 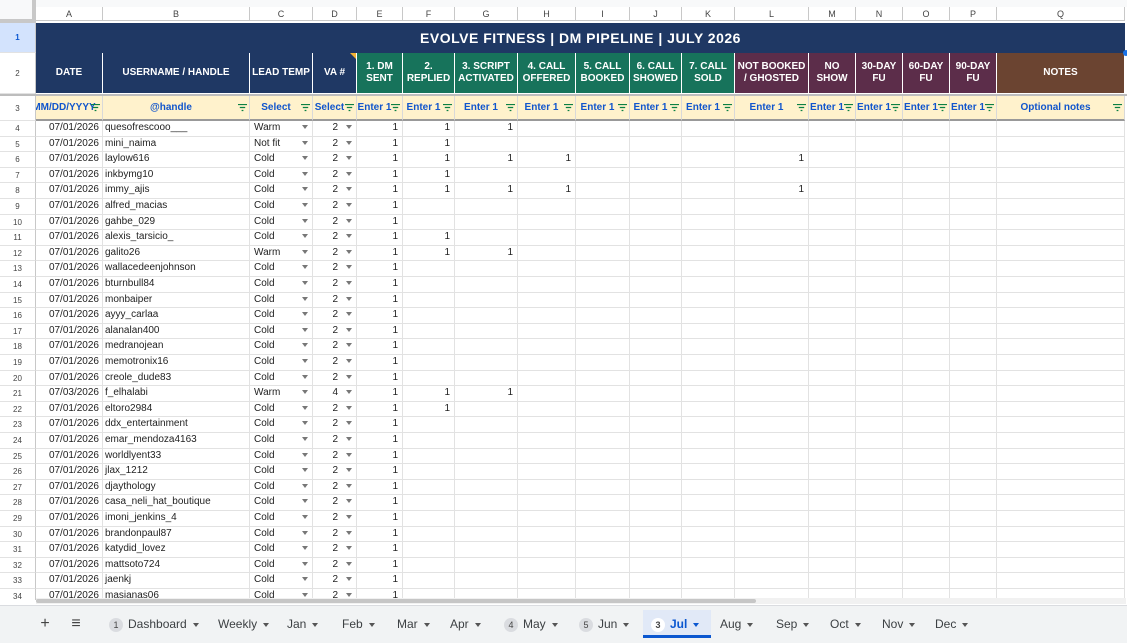 I want to click on handle-cell: djaythology, so click(x=176, y=487).